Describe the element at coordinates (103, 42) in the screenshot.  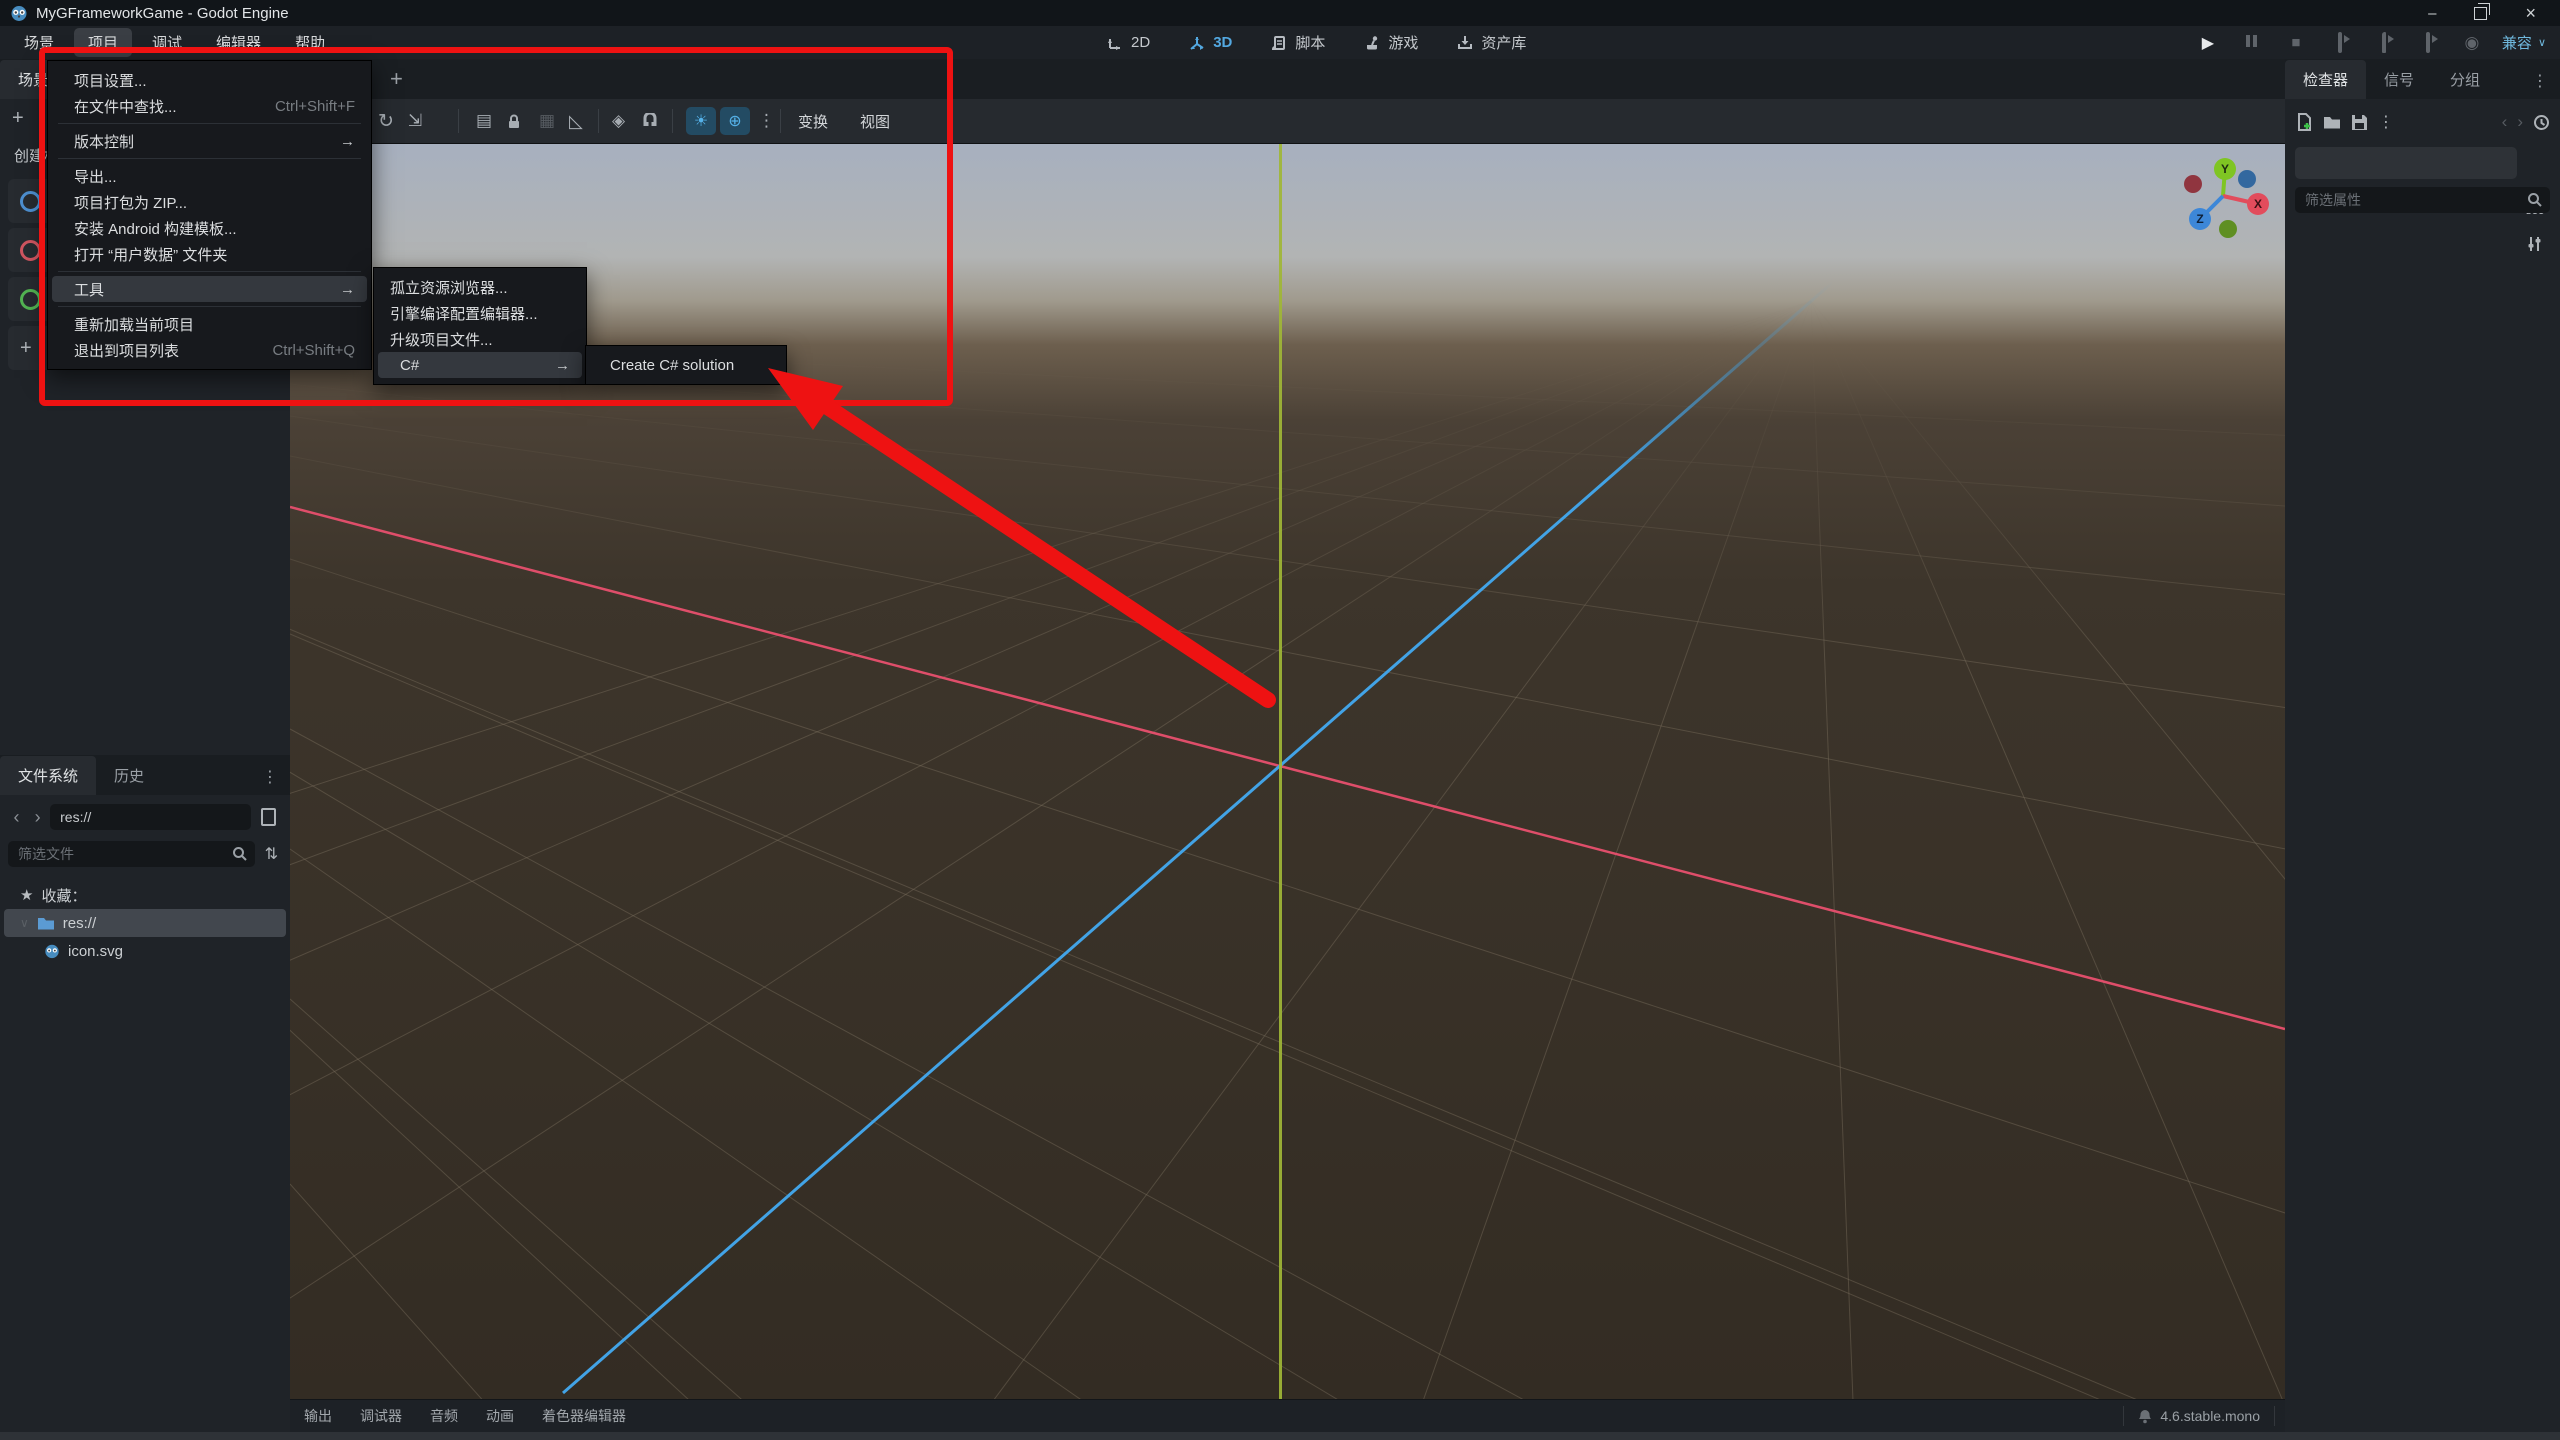
I see `menu-project: 项目` at that location.